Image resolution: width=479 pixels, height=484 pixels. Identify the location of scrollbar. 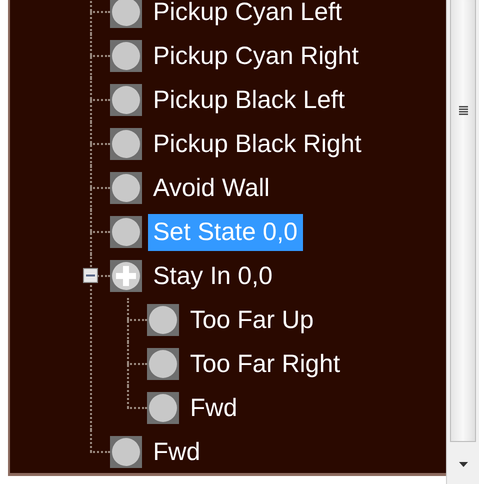
(462, 242).